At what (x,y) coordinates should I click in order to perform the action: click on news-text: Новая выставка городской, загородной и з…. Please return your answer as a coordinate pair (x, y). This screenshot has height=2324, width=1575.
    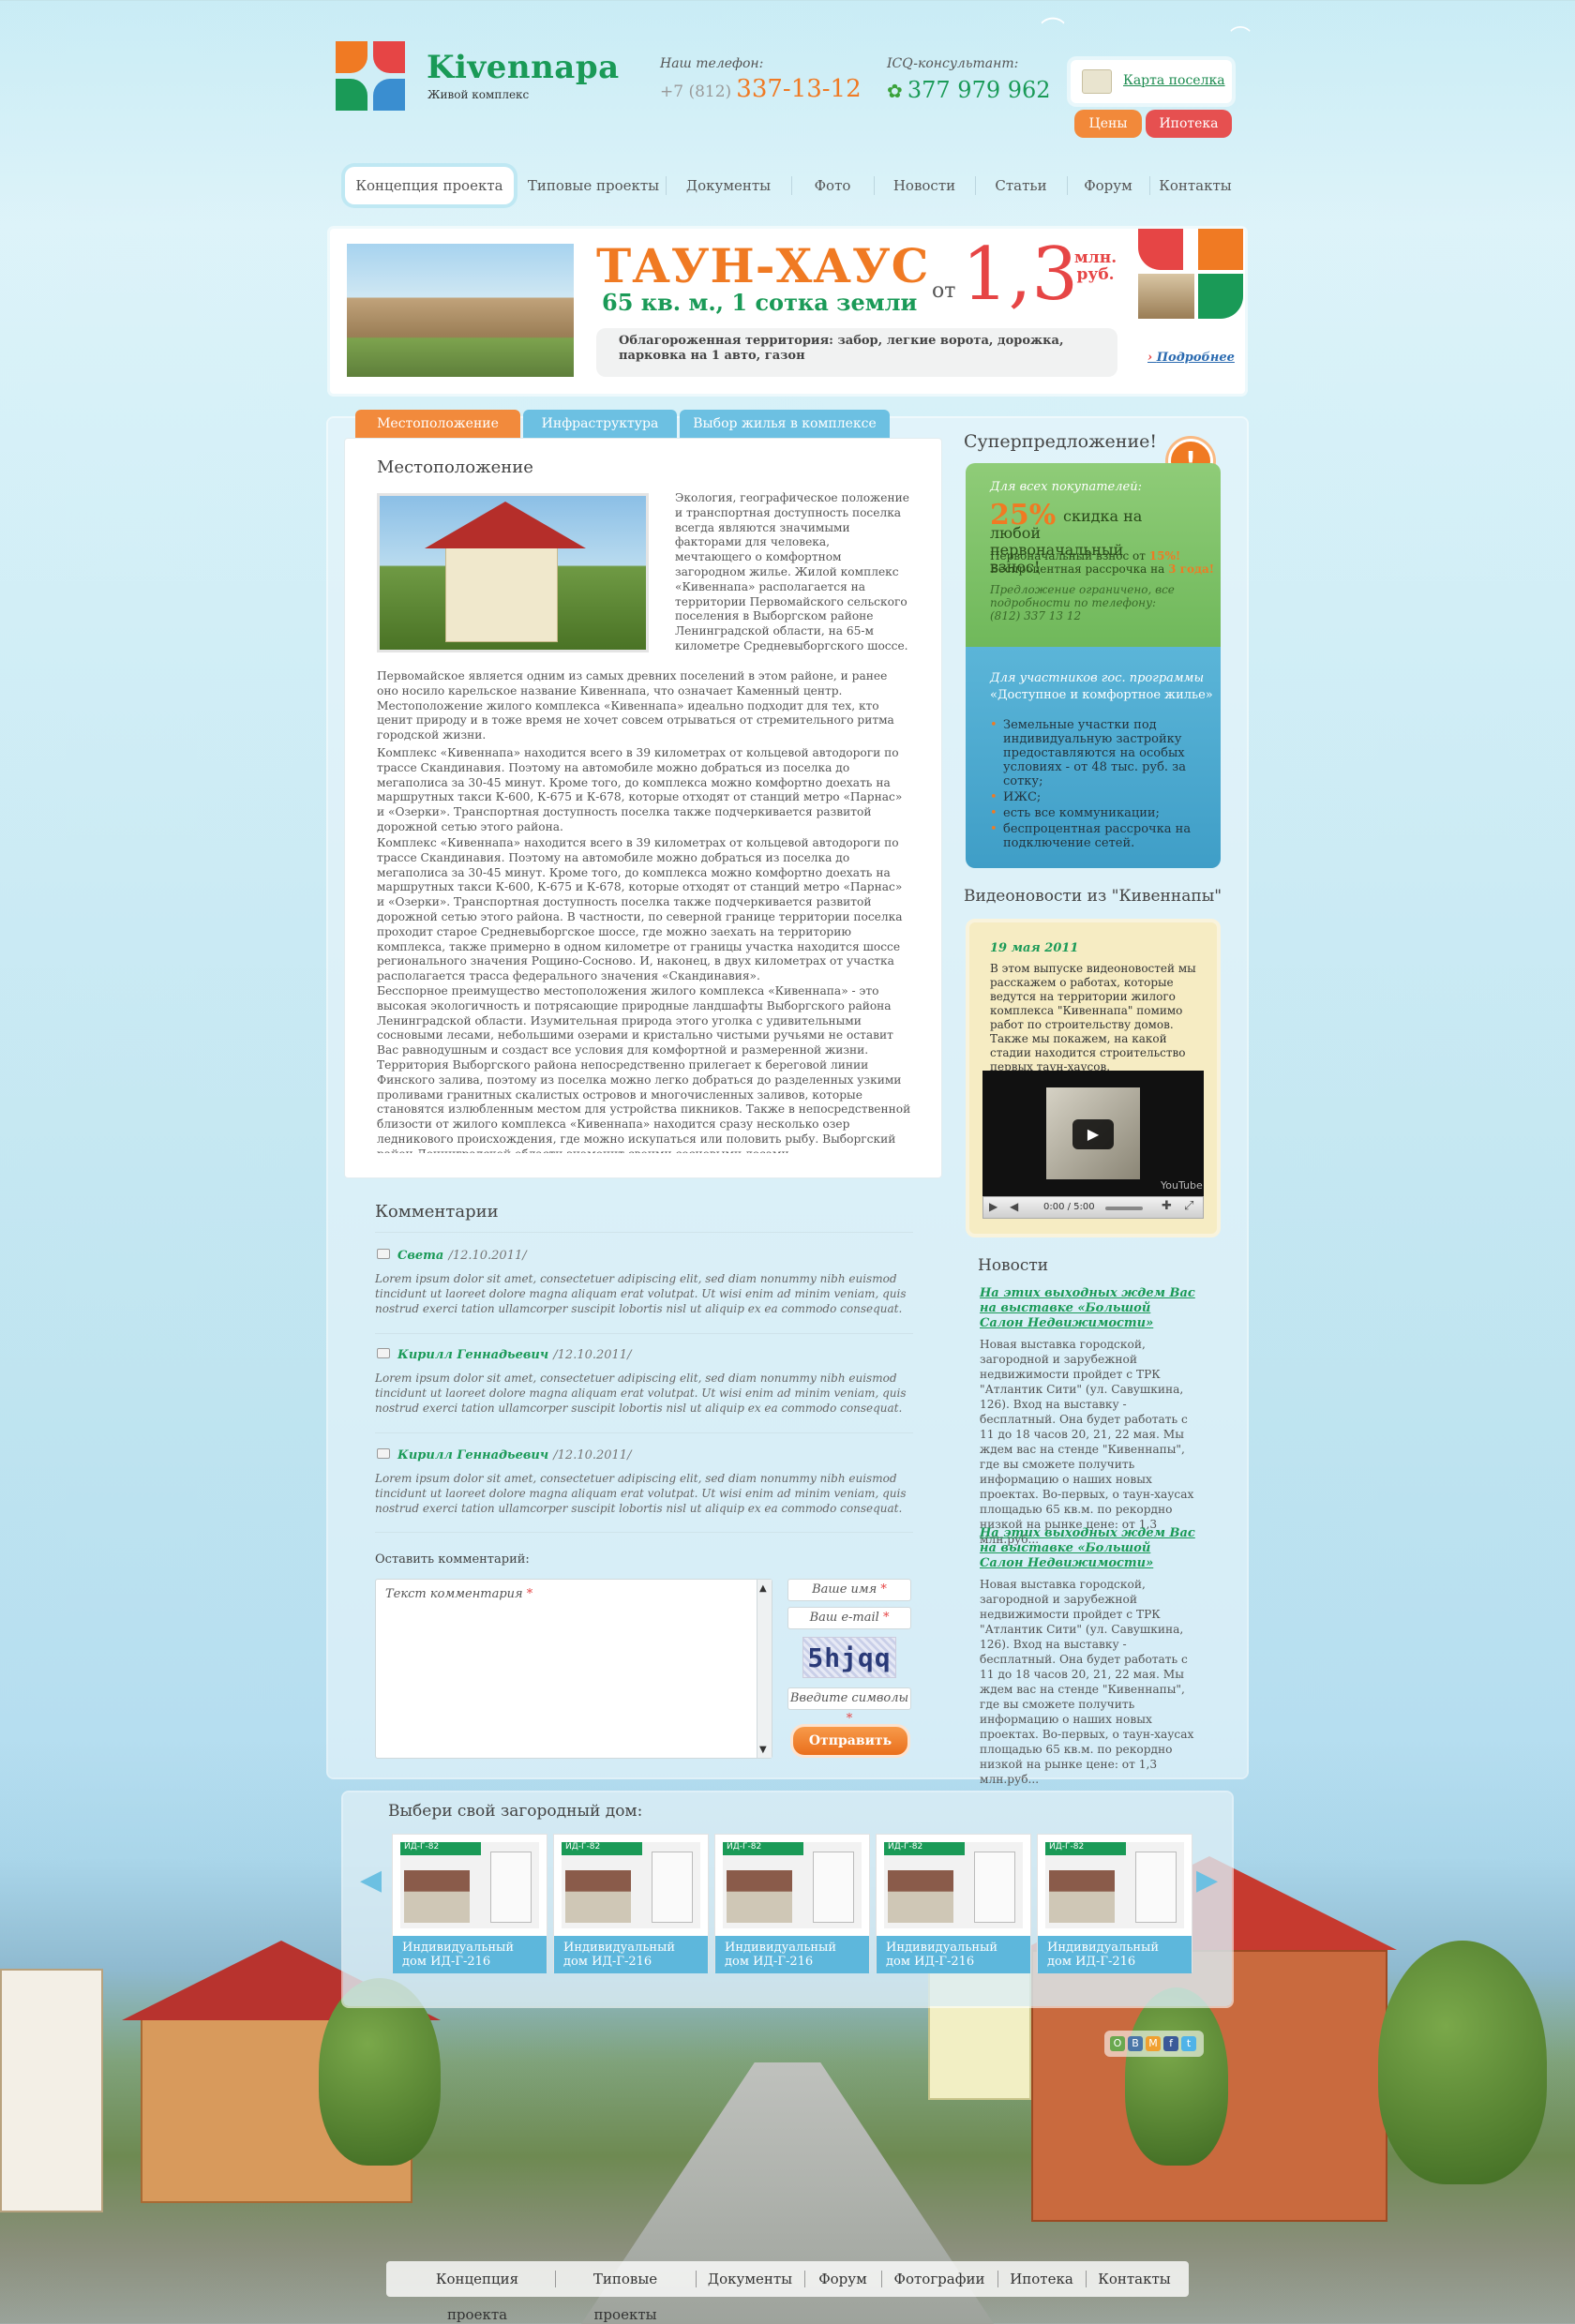
    Looking at the image, I should click on (1087, 1442).